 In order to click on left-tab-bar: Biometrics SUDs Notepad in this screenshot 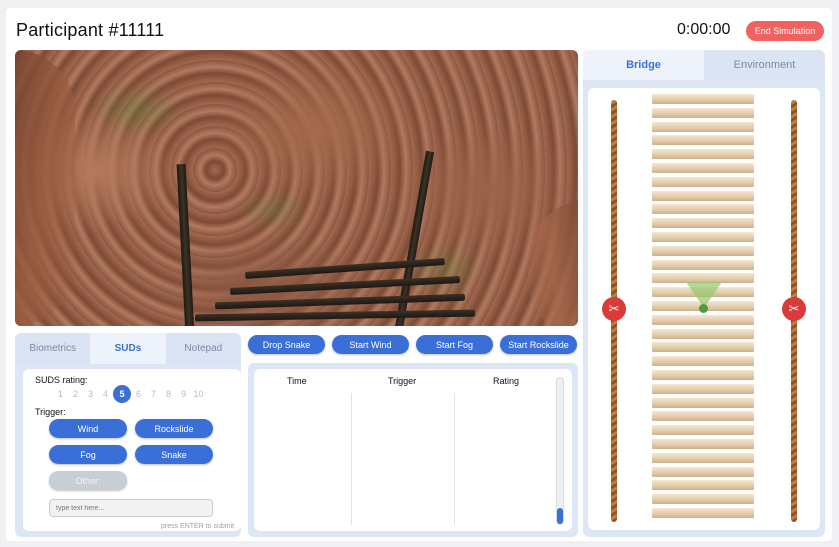, I will do `click(128, 348)`.